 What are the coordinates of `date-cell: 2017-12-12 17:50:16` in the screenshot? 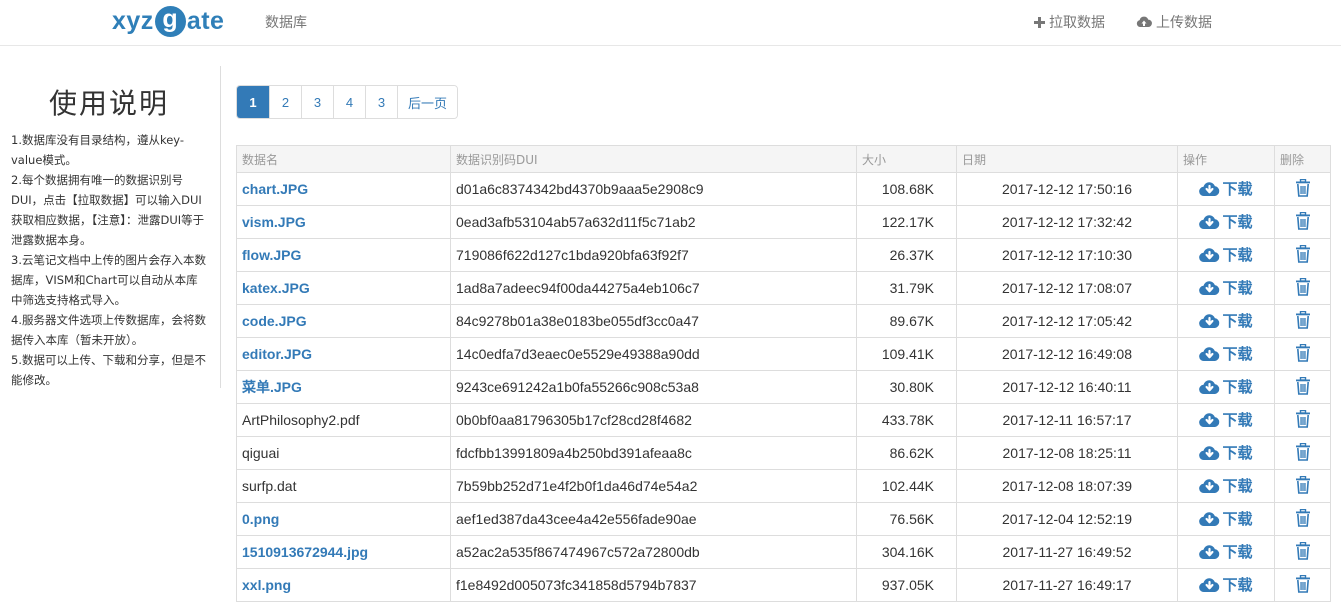 It's located at (1067, 189).